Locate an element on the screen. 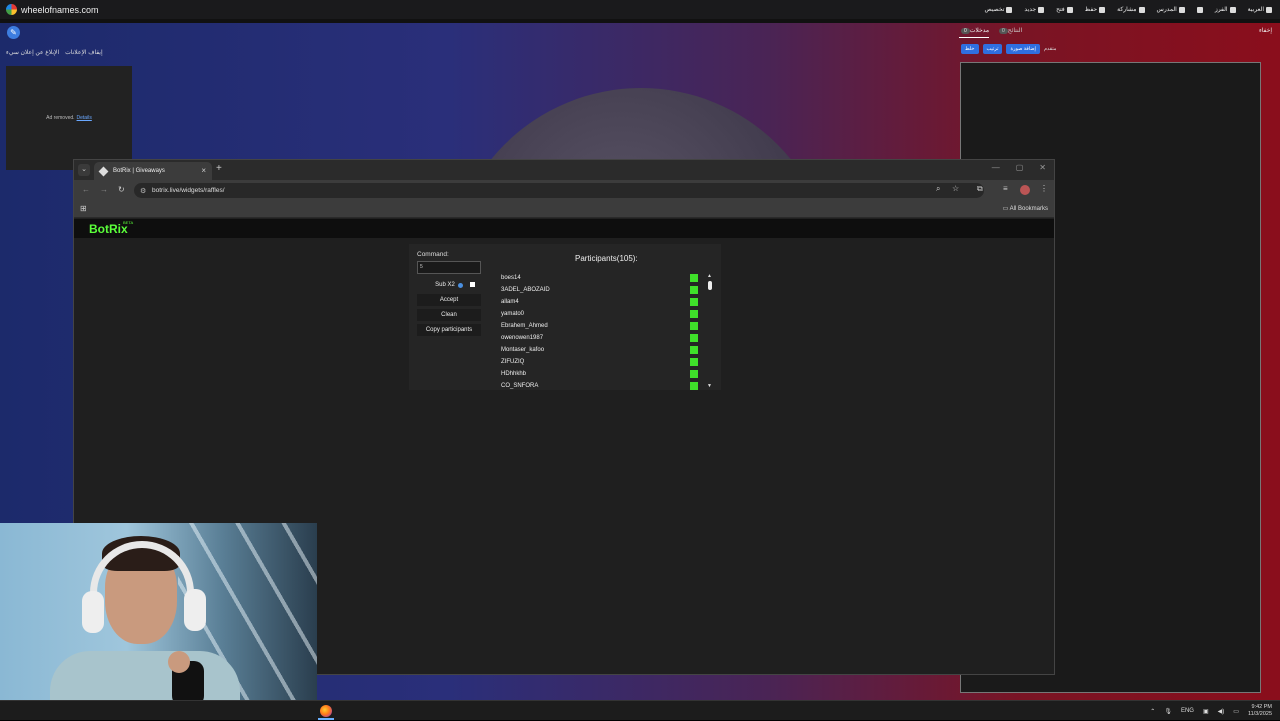 This screenshot has width=1280, height=721. scroll-thumb is located at coordinates (710, 285).